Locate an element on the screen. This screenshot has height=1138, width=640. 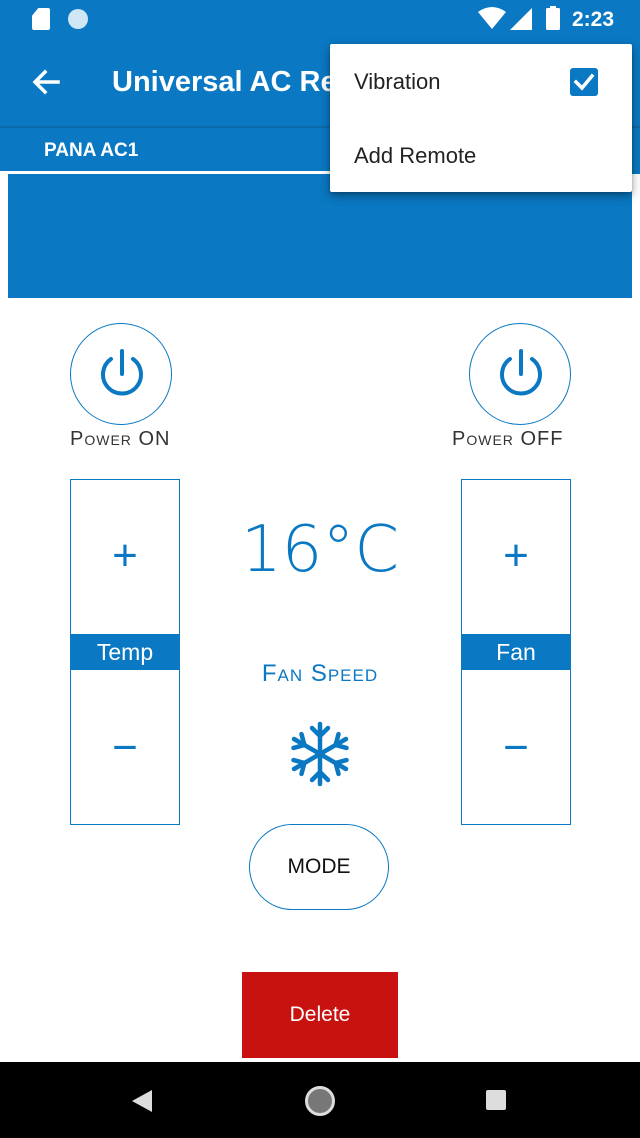
power-on-button is located at coordinates (121, 374).